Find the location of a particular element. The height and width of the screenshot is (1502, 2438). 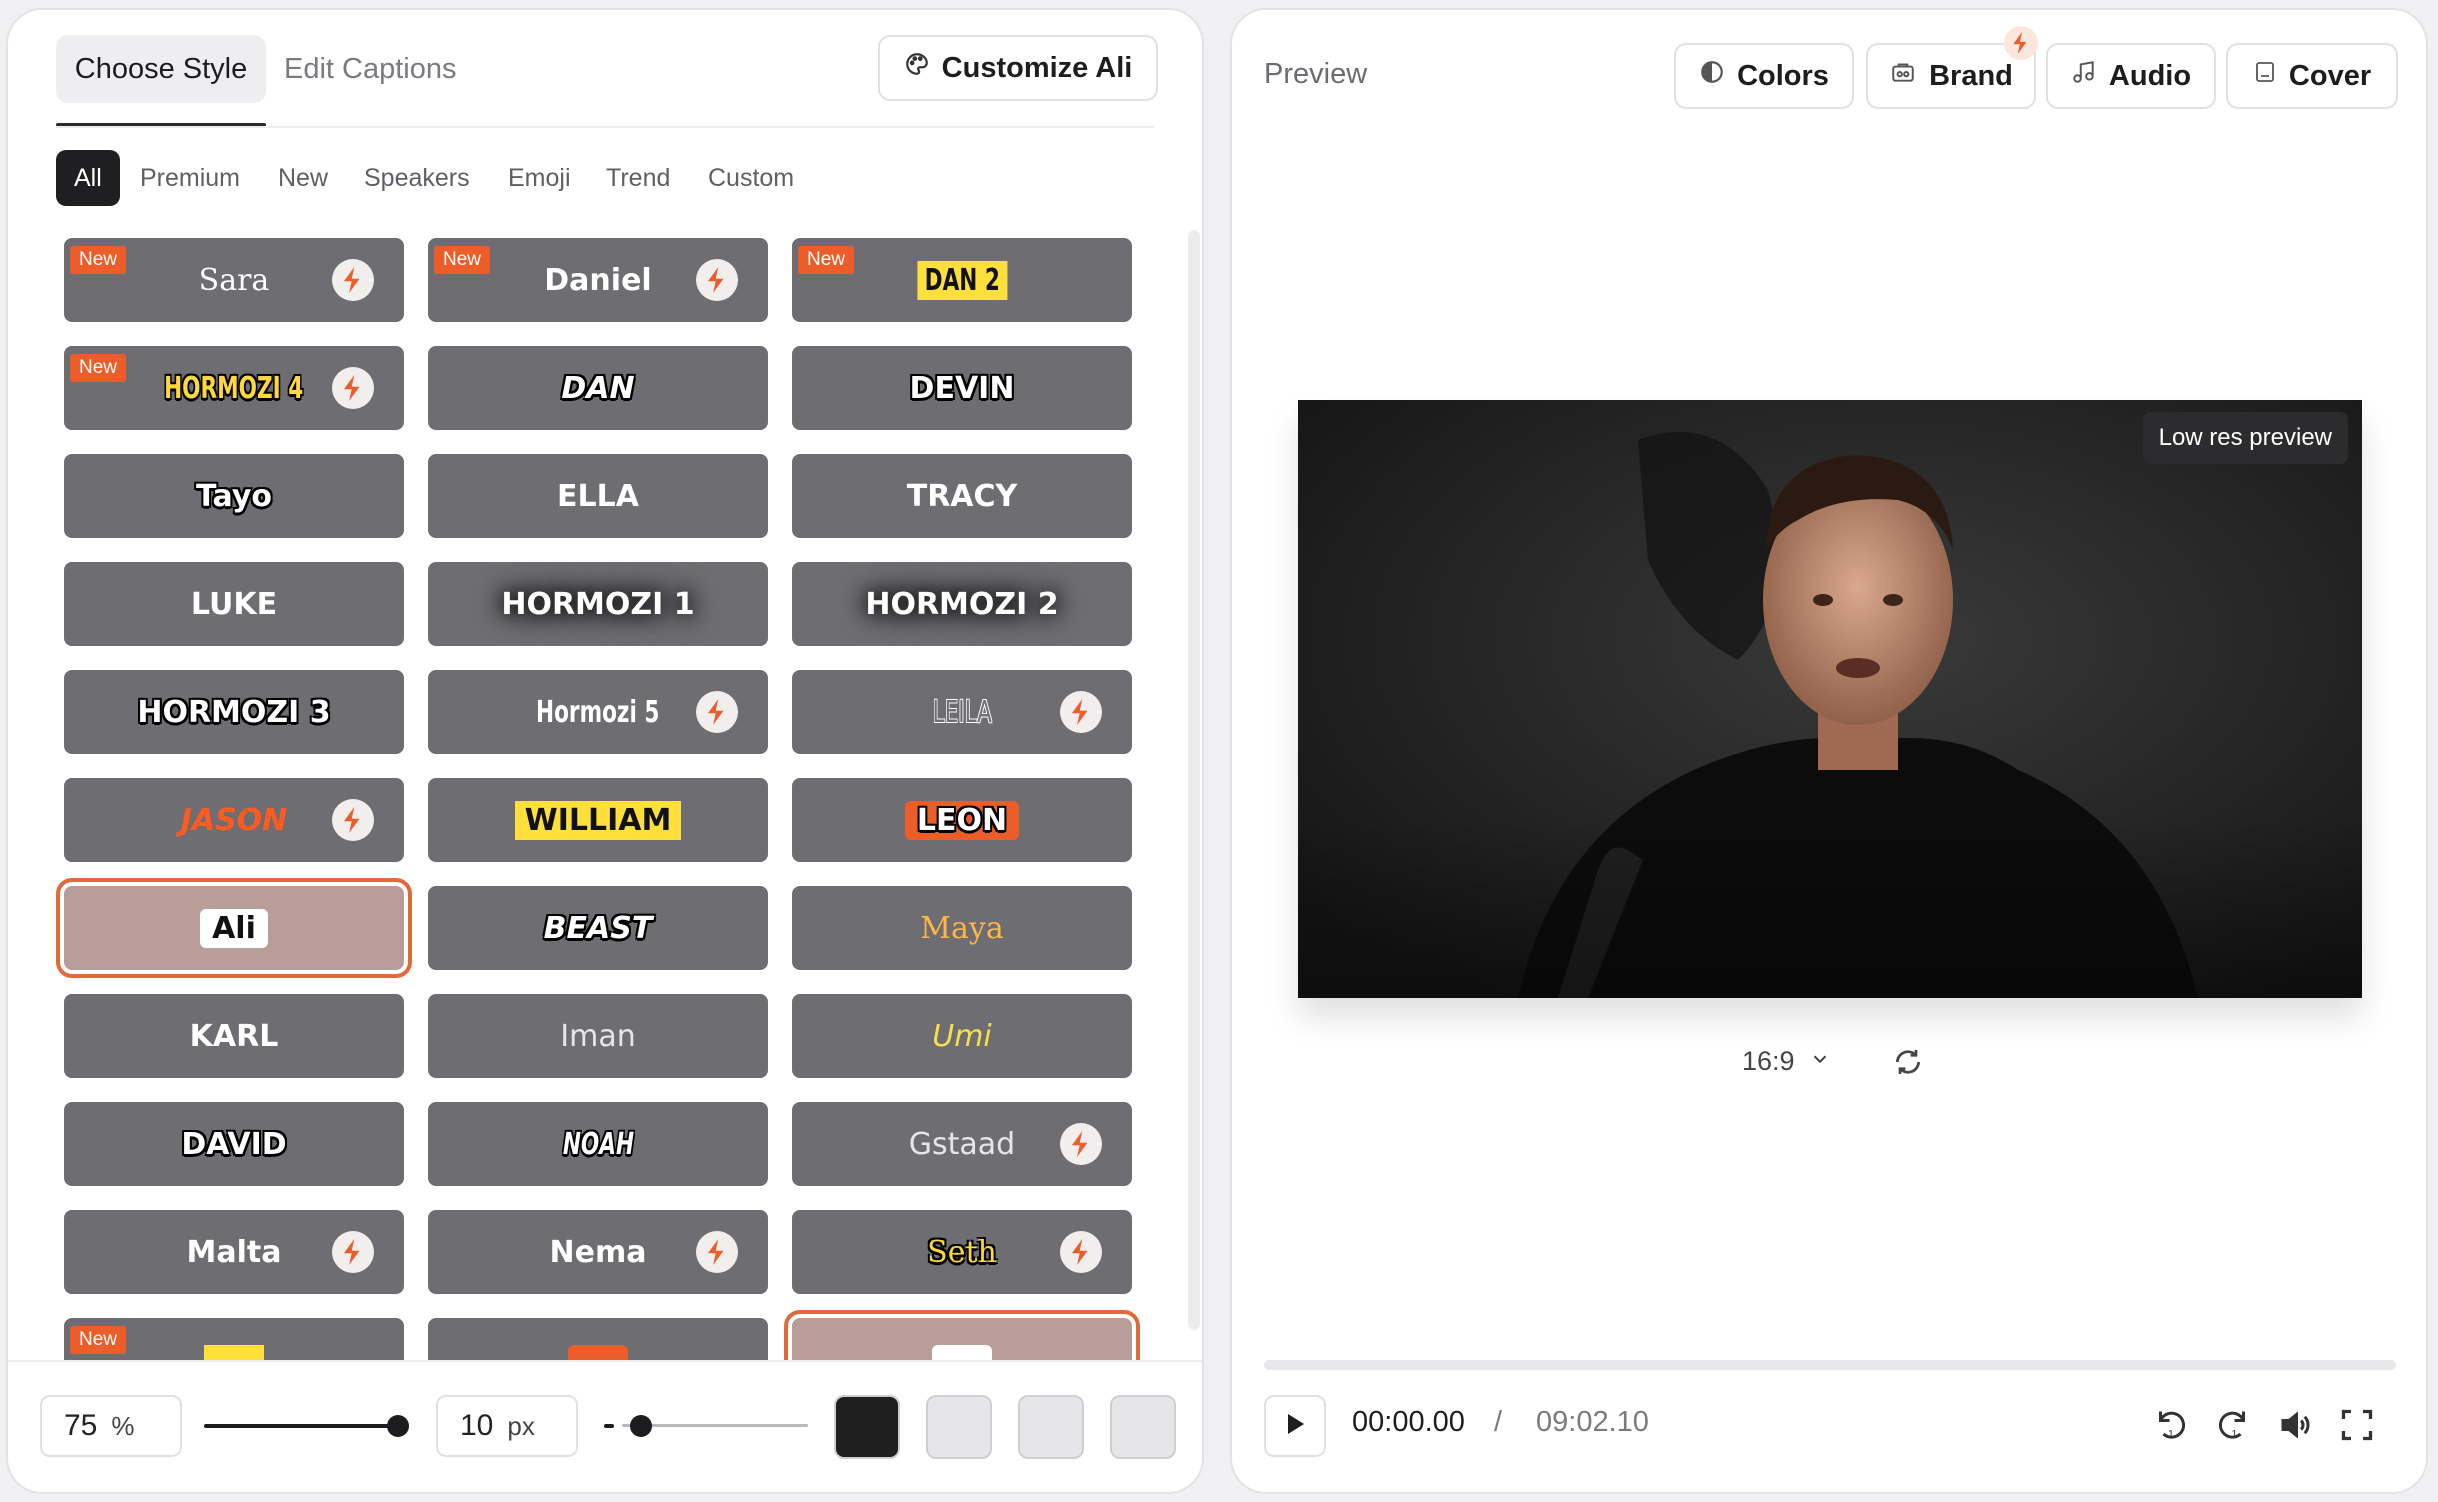

style-name: Malta is located at coordinates (234, 1252).